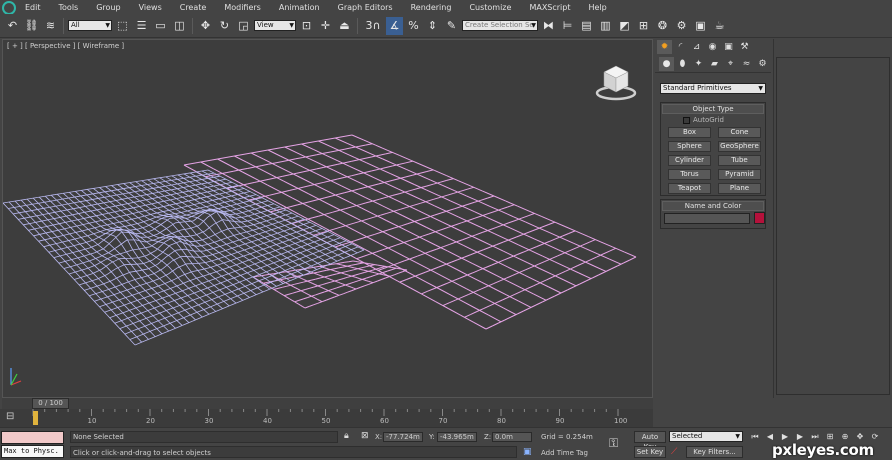 The width and height of the screenshot is (892, 460). What do you see at coordinates (12, 26) in the screenshot?
I see `undo-icon: ↶` at bounding box center [12, 26].